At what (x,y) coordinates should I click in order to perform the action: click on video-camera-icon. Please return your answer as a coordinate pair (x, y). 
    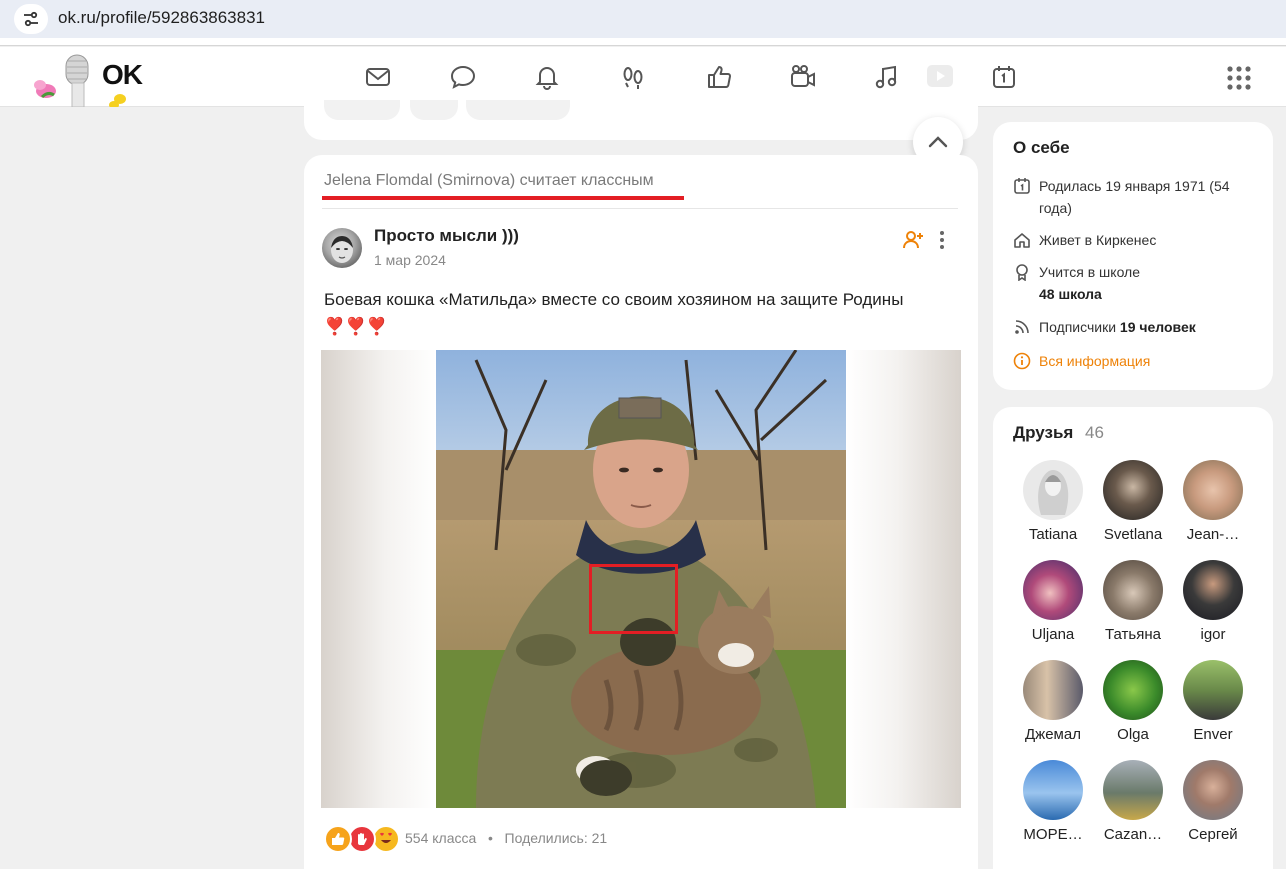
    Looking at the image, I should click on (803, 77).